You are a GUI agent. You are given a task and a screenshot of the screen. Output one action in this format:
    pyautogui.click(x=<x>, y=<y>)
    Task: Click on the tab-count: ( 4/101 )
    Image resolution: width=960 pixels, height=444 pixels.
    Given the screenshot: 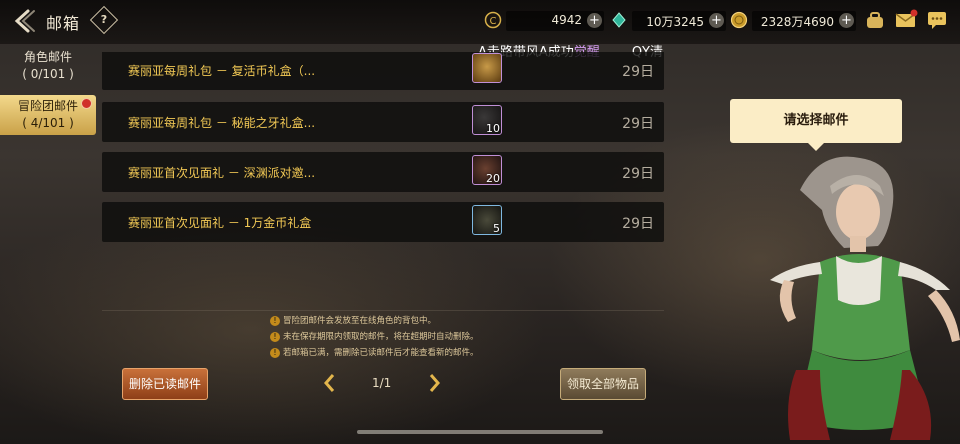 What is the action you would take?
    pyautogui.click(x=48, y=123)
    